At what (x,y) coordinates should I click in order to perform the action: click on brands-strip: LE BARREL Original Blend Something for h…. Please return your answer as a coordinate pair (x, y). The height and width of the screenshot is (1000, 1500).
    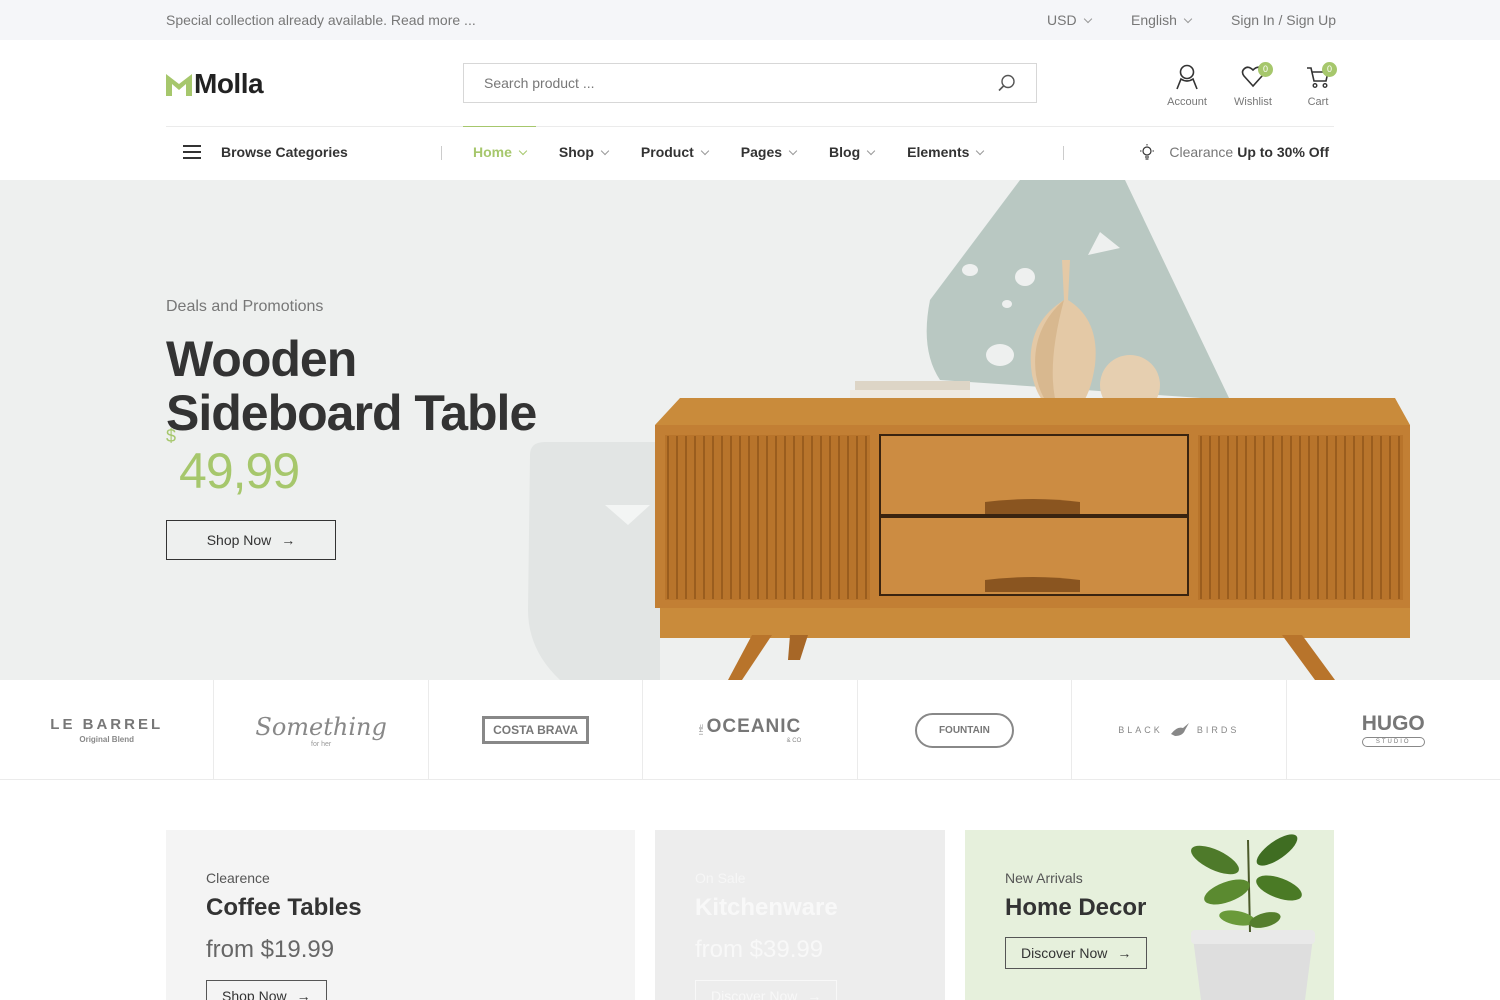
    Looking at the image, I should click on (750, 730).